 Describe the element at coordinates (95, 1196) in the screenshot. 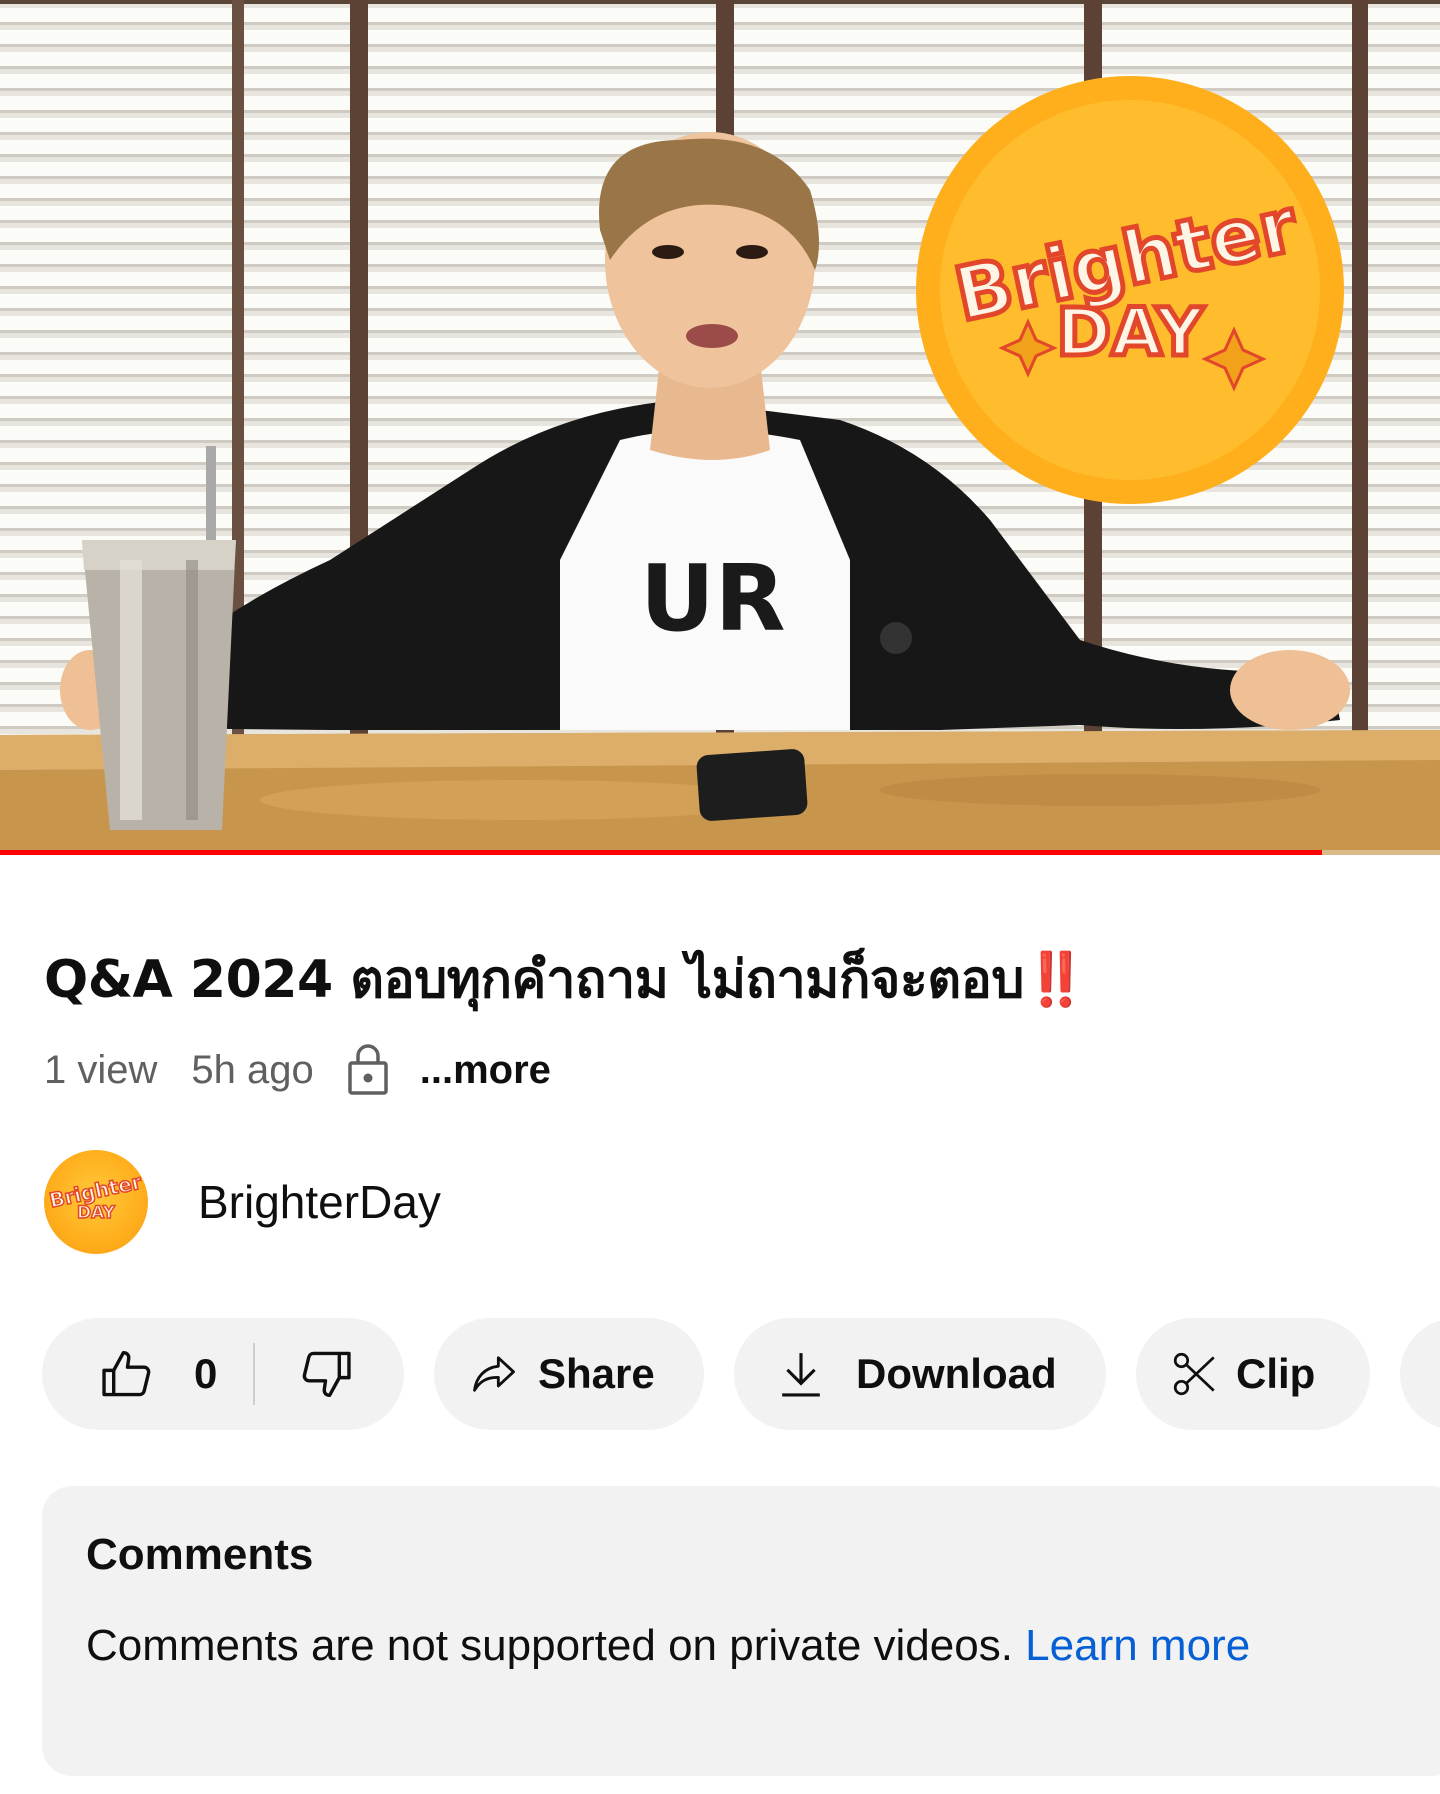

I see `channel-logo: Brighter DAY` at that location.